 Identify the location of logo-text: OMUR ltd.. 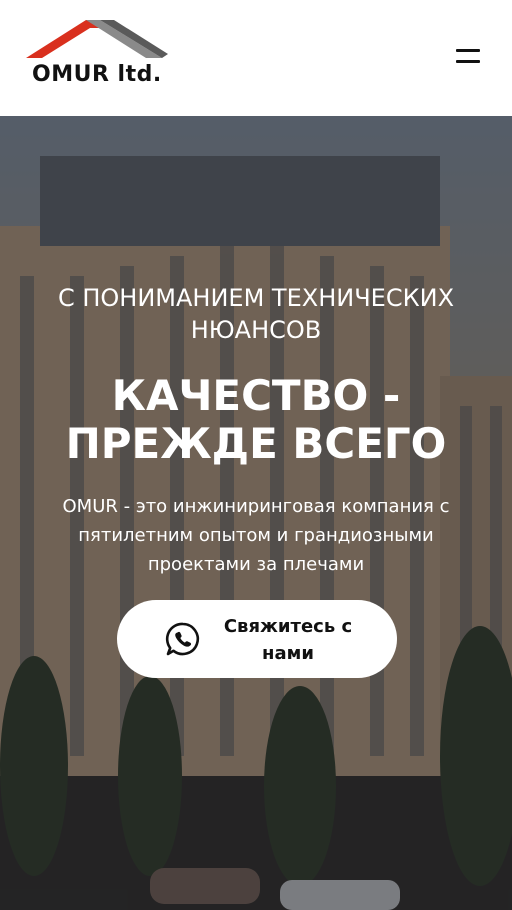
(97, 74).